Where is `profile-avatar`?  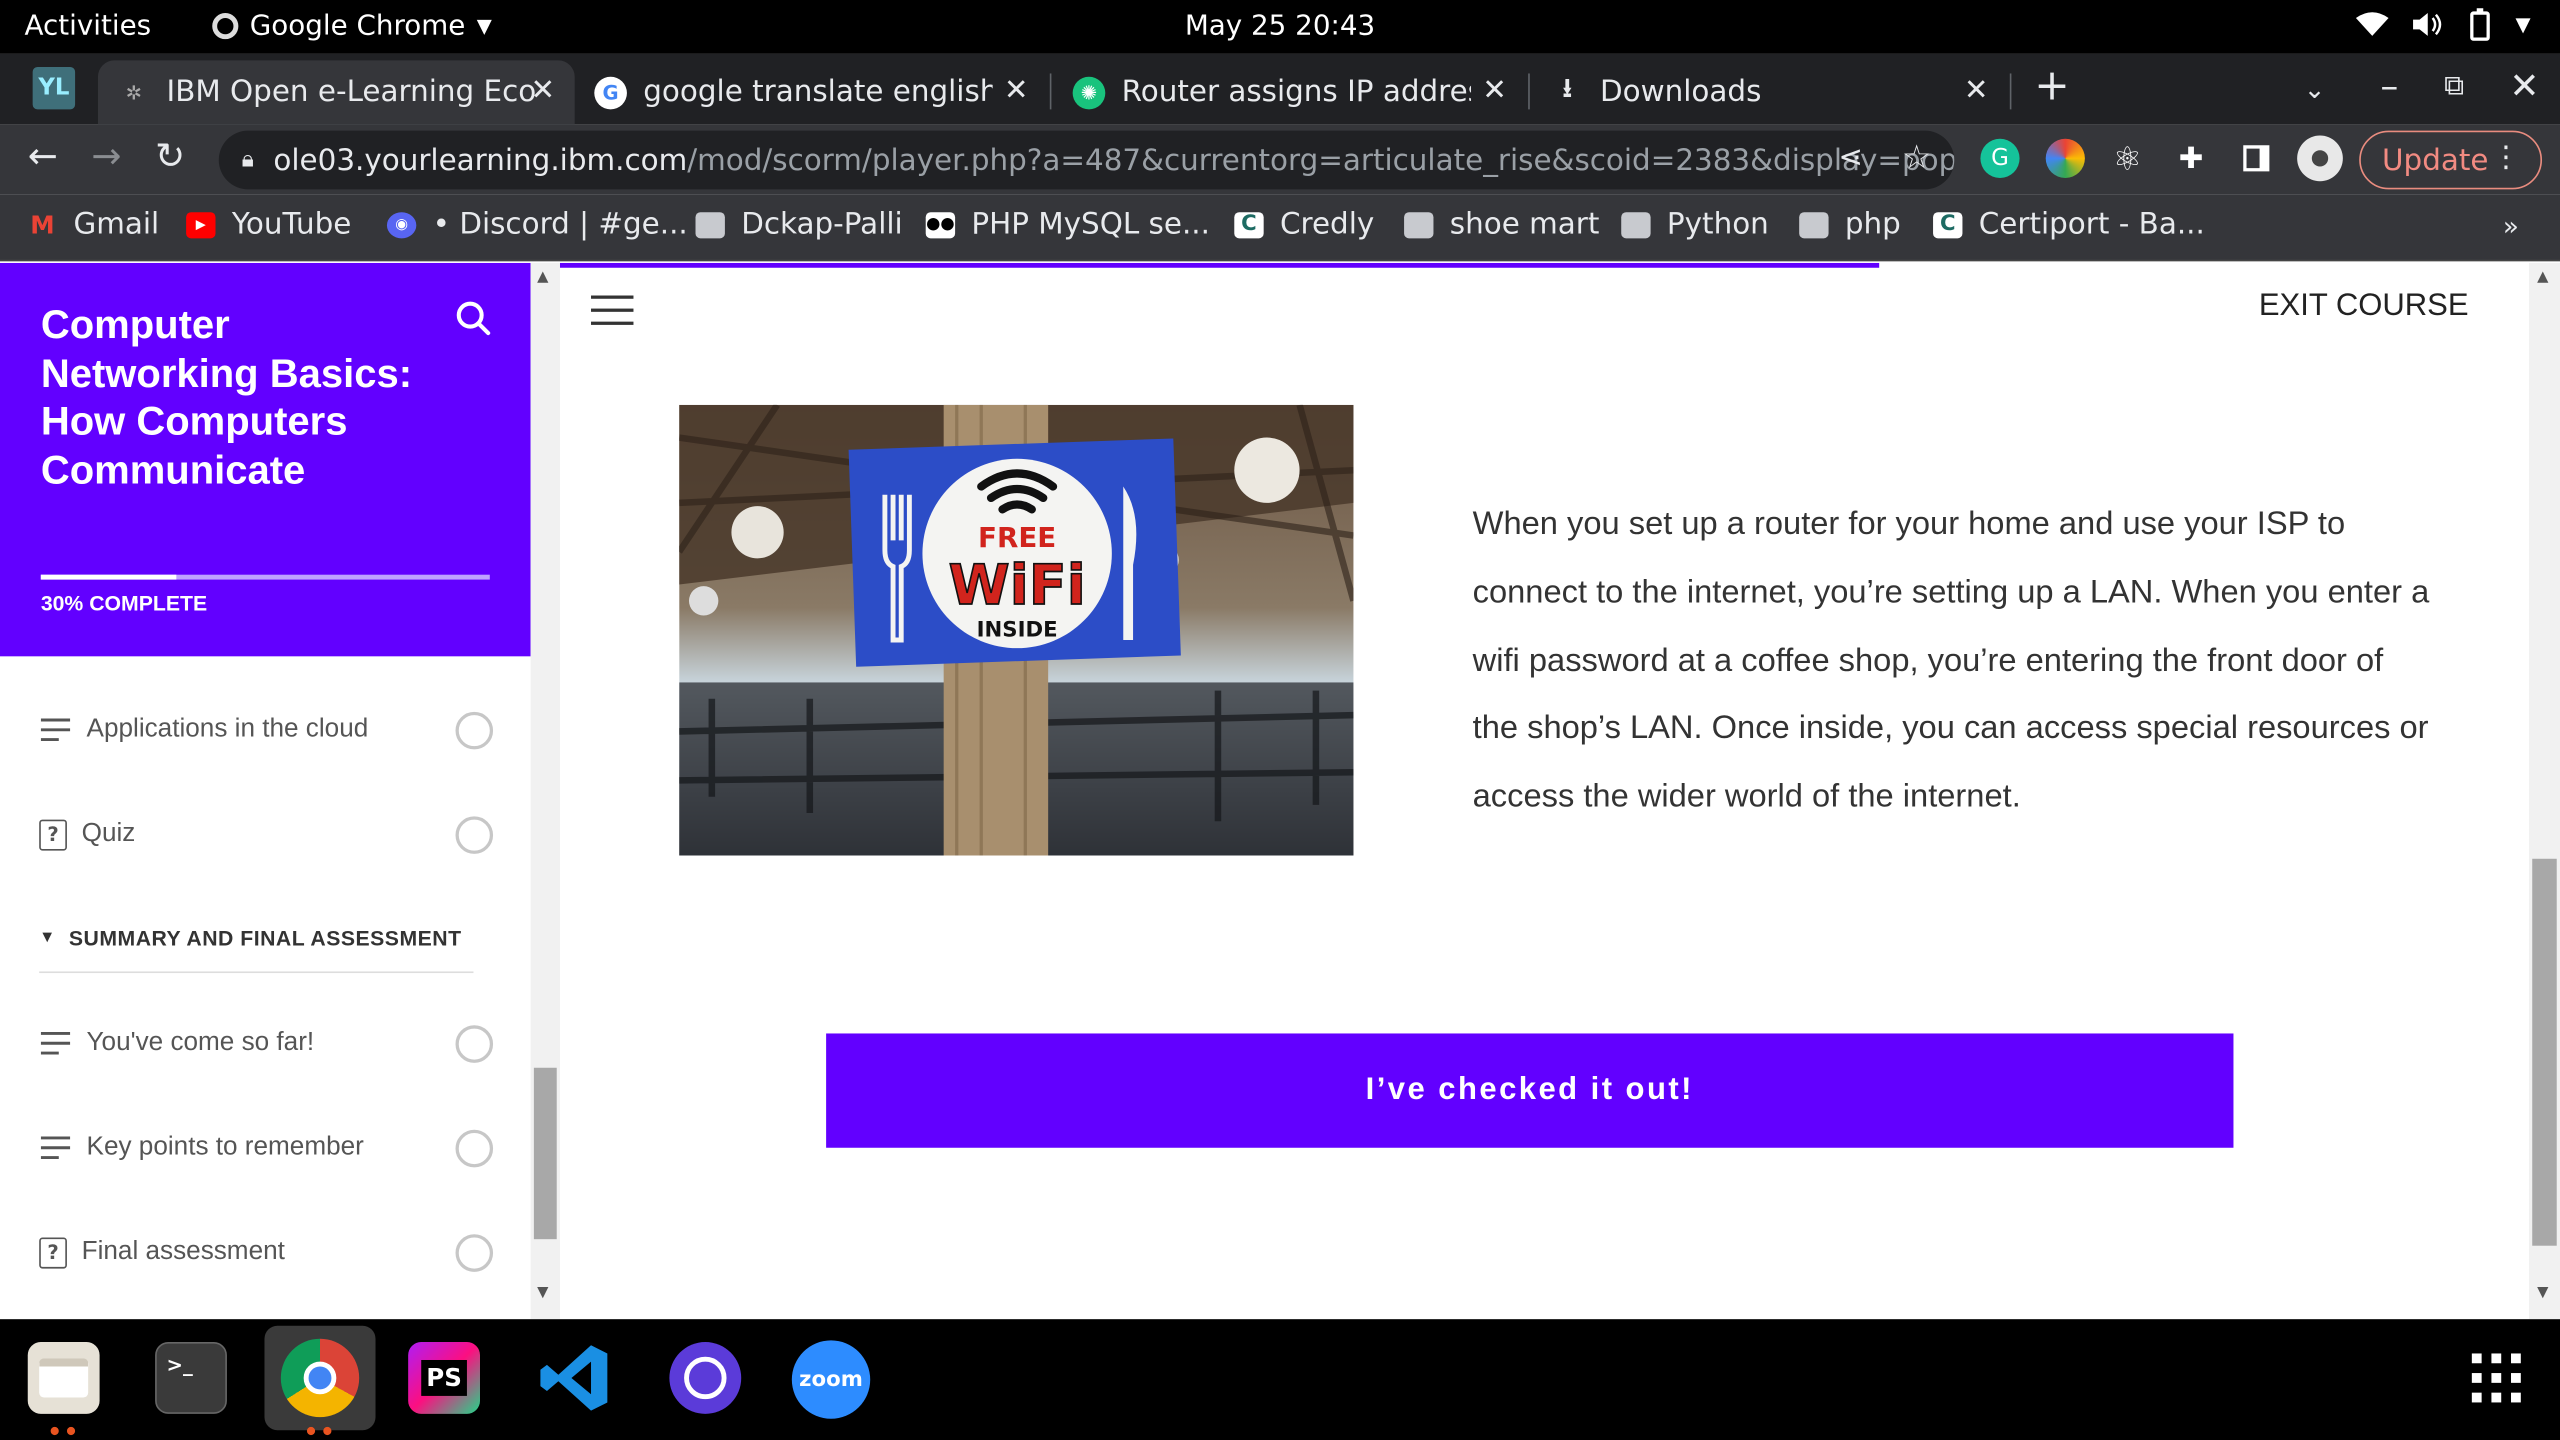 profile-avatar is located at coordinates (2320, 158).